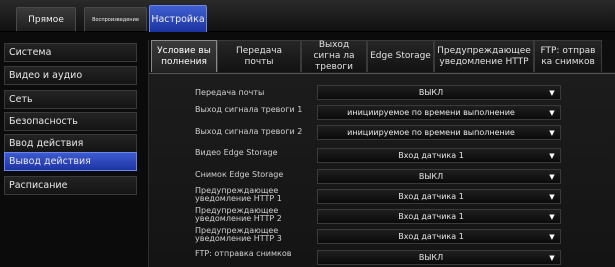  I want to click on form-row: Видео Edge Storage Вход датчика 1 ▼, so click(382, 155).